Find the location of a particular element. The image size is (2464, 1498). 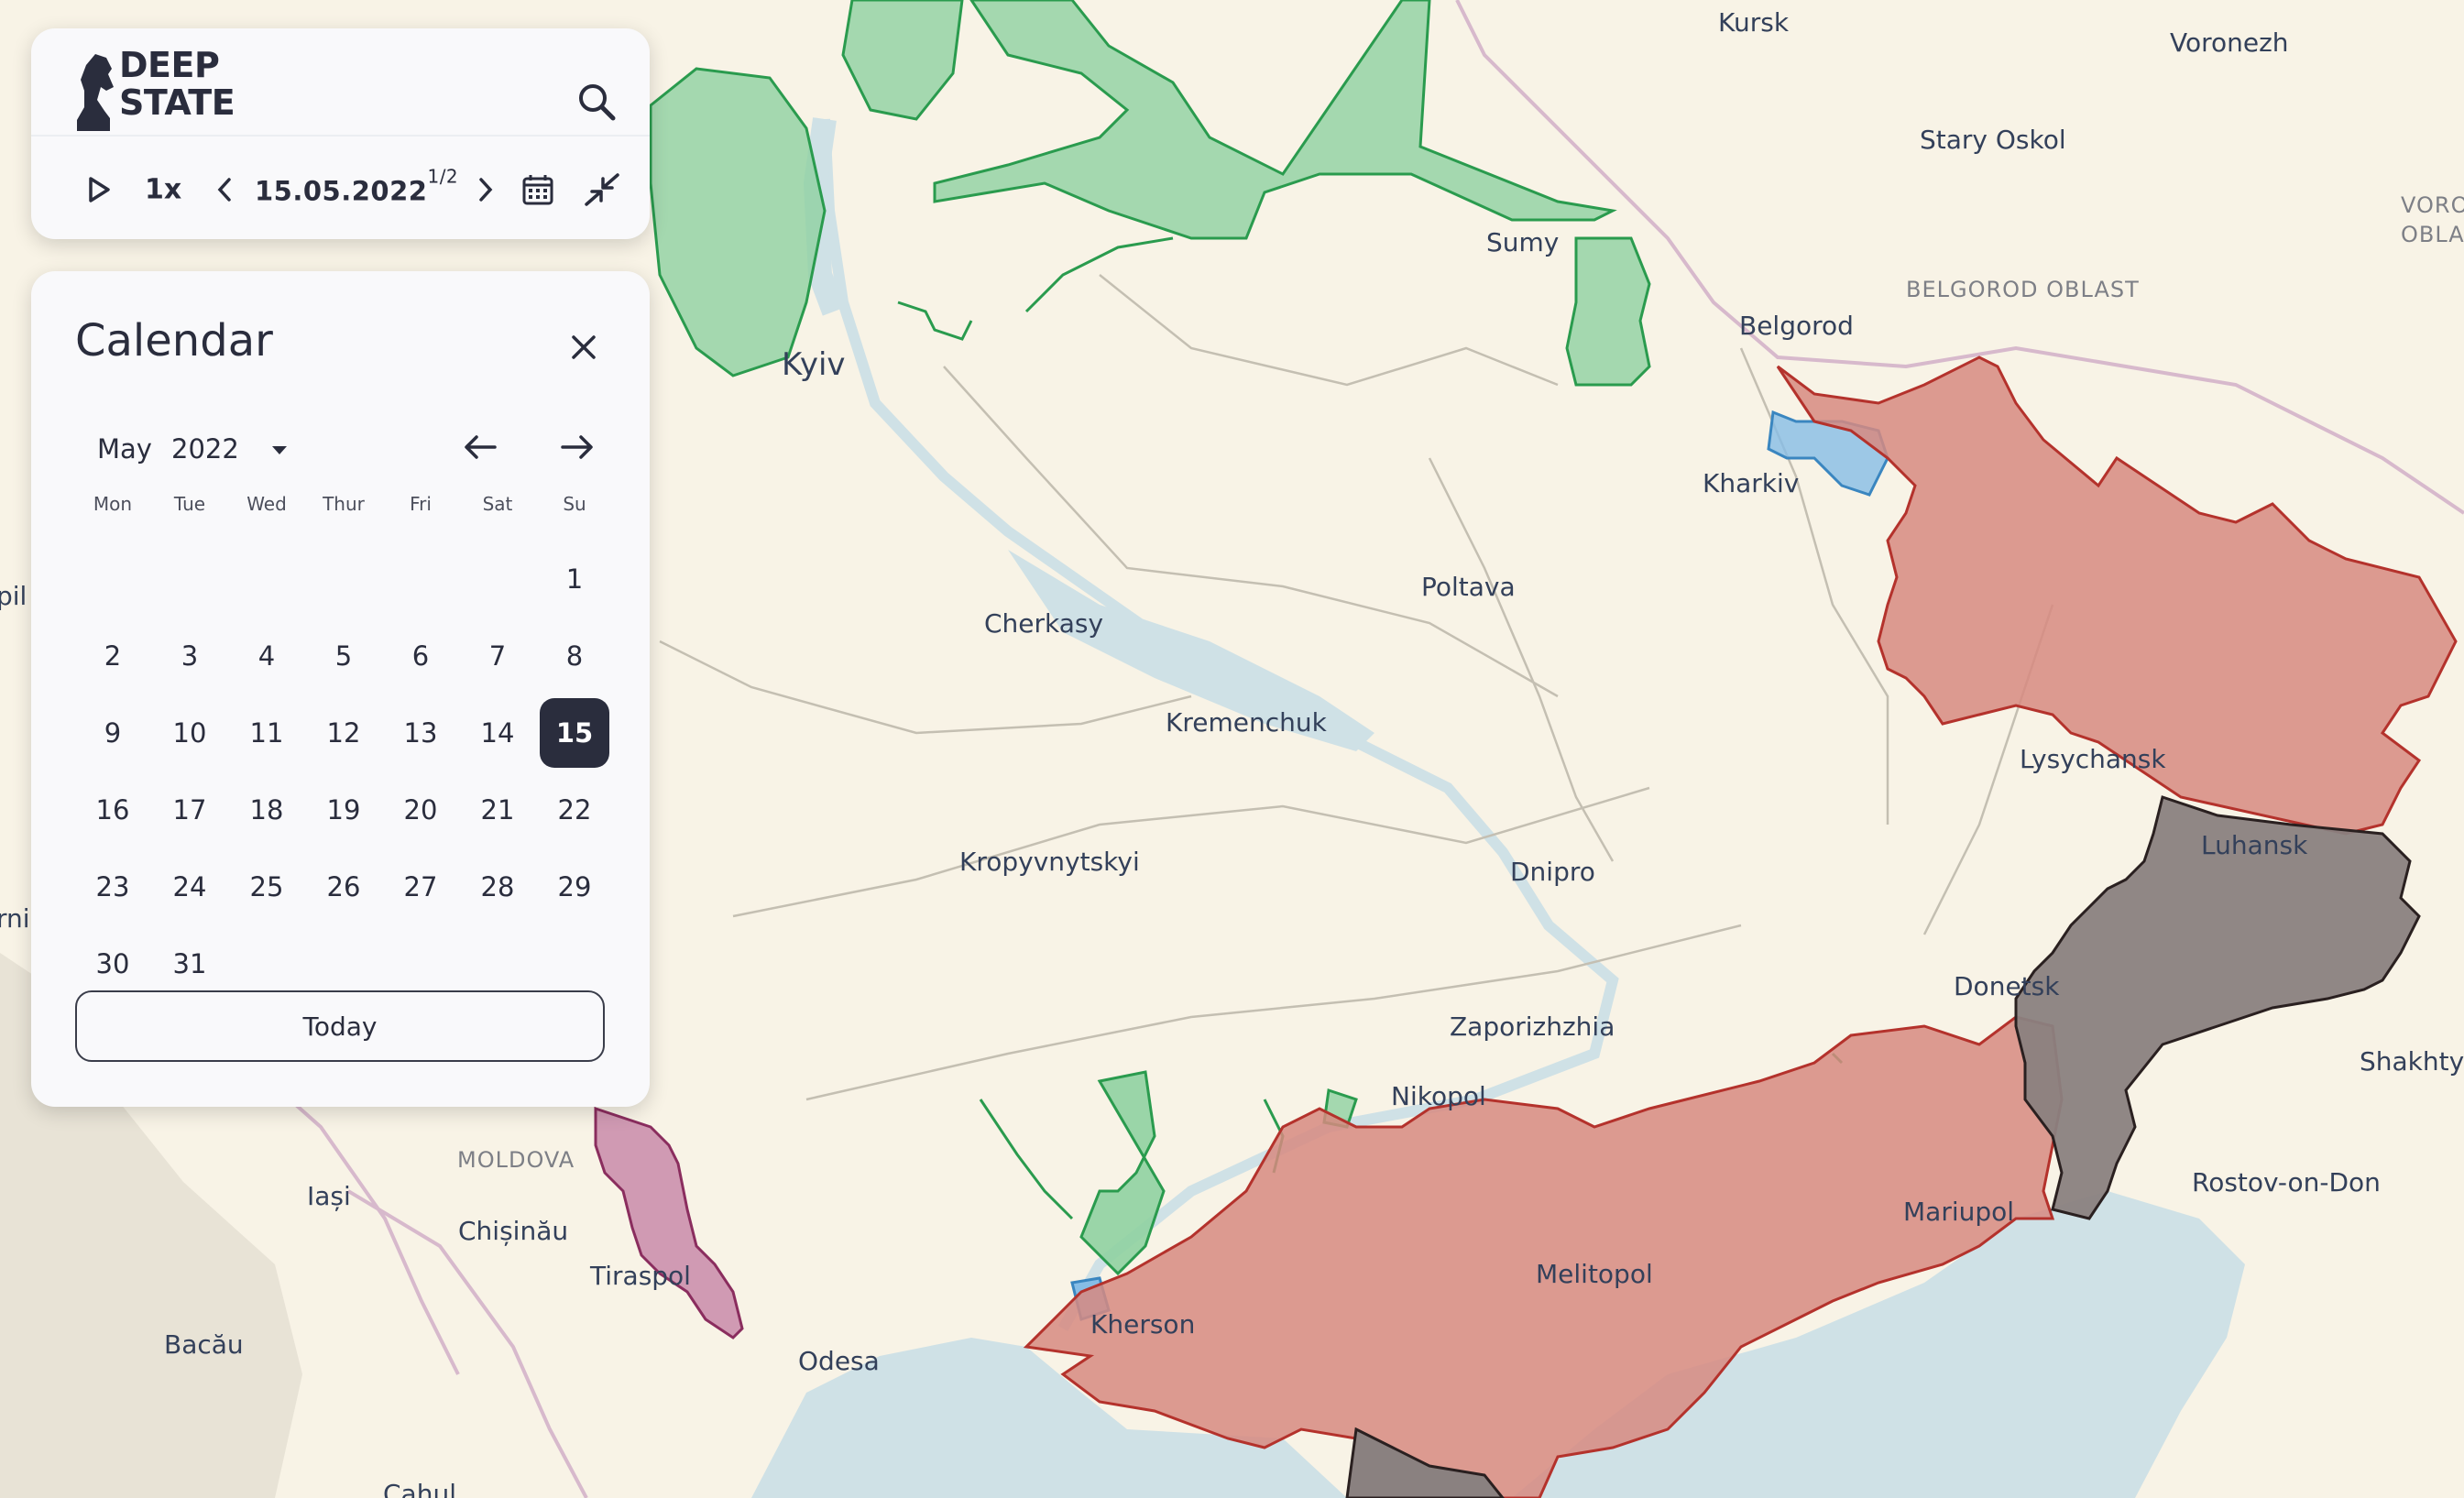

calendar-day: 7 is located at coordinates (497, 656).